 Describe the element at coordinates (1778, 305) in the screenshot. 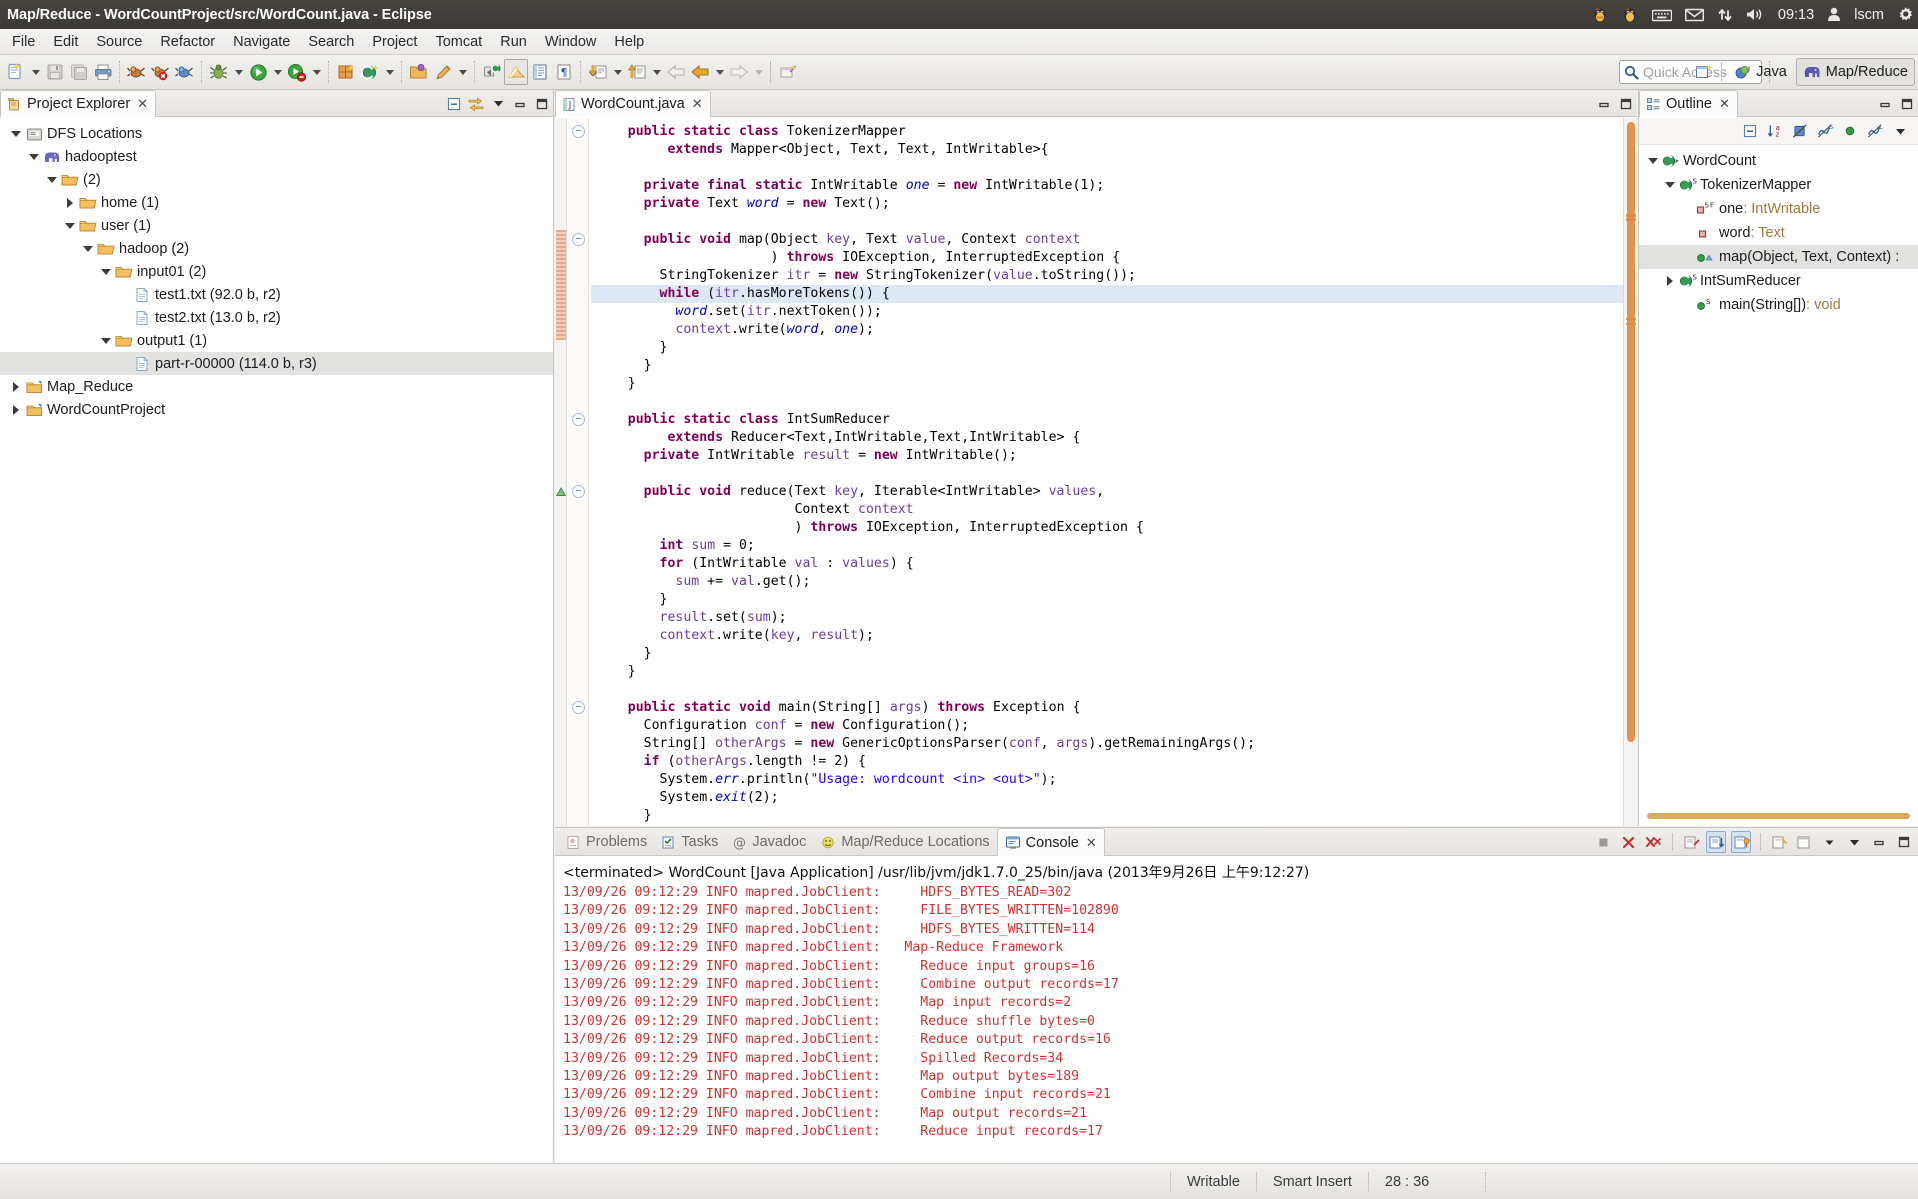

I see `outline-item: Smain(String[]) : void` at that location.